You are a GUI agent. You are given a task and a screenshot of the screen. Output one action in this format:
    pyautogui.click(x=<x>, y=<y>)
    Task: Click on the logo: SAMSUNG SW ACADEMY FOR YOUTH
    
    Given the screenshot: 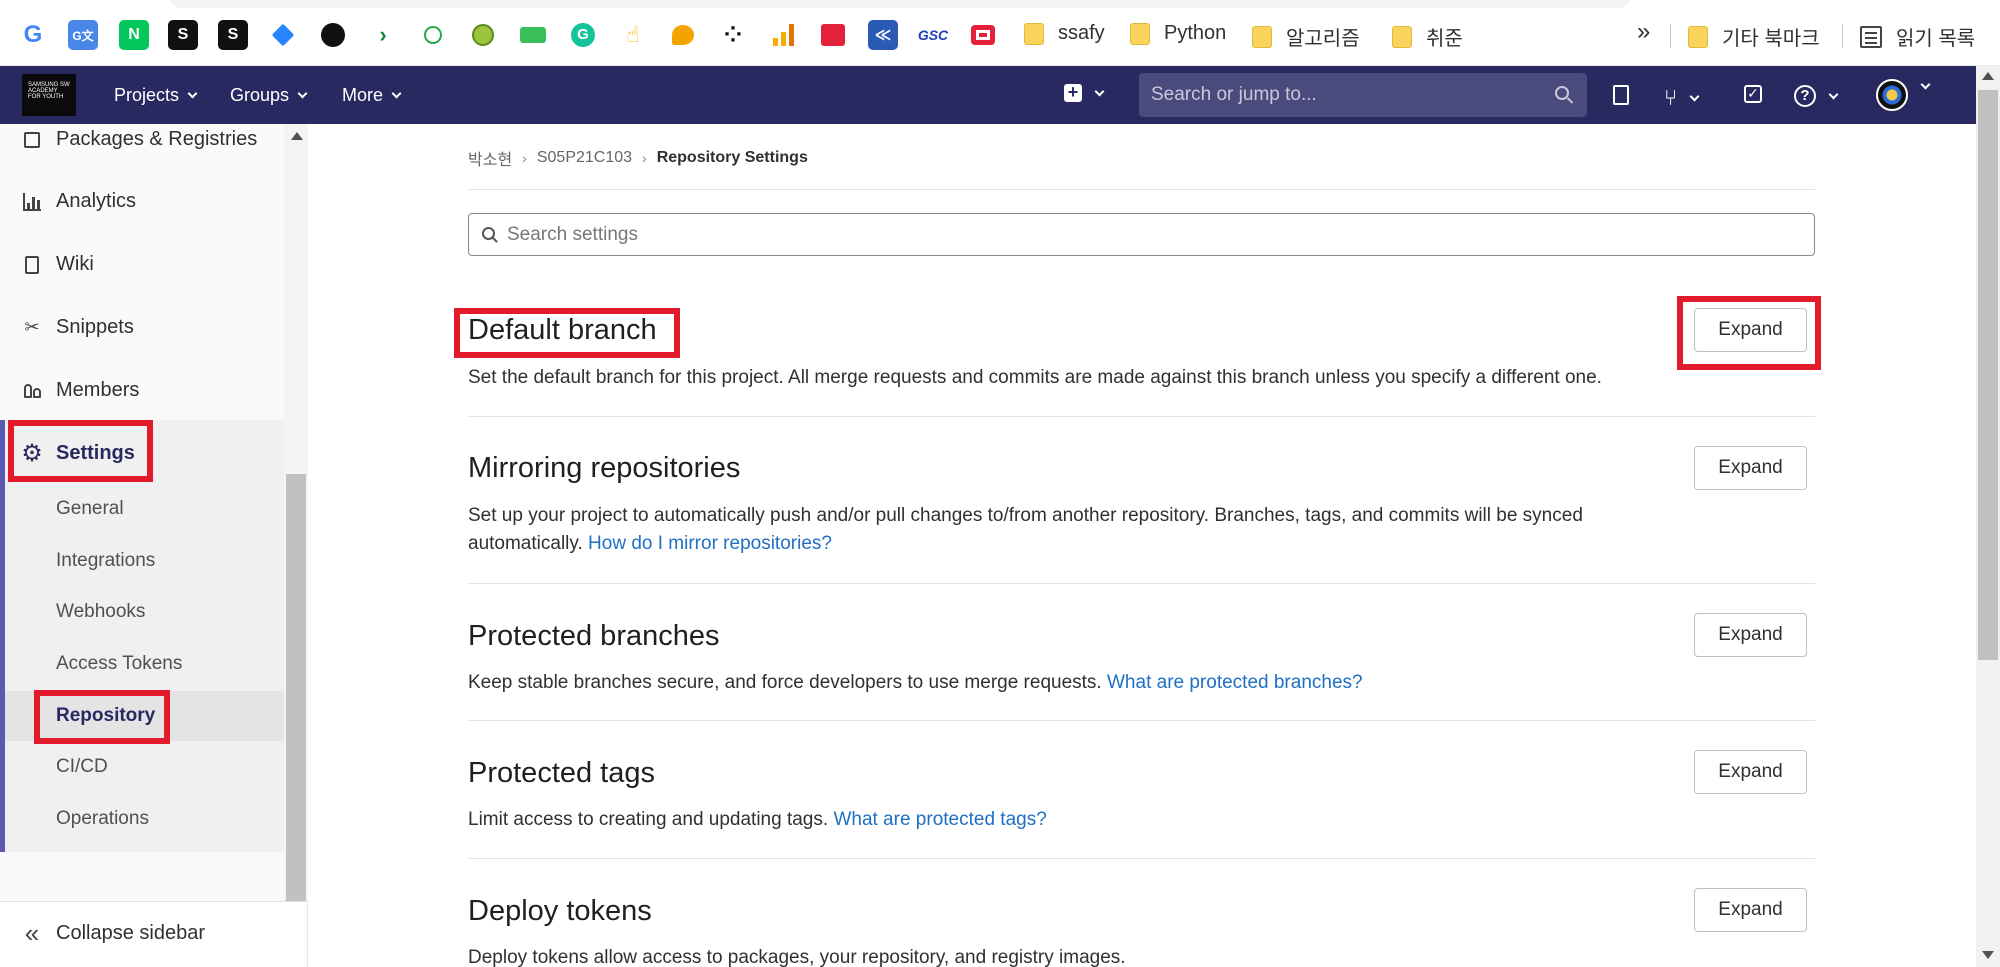 What is the action you would take?
    pyautogui.click(x=49, y=95)
    